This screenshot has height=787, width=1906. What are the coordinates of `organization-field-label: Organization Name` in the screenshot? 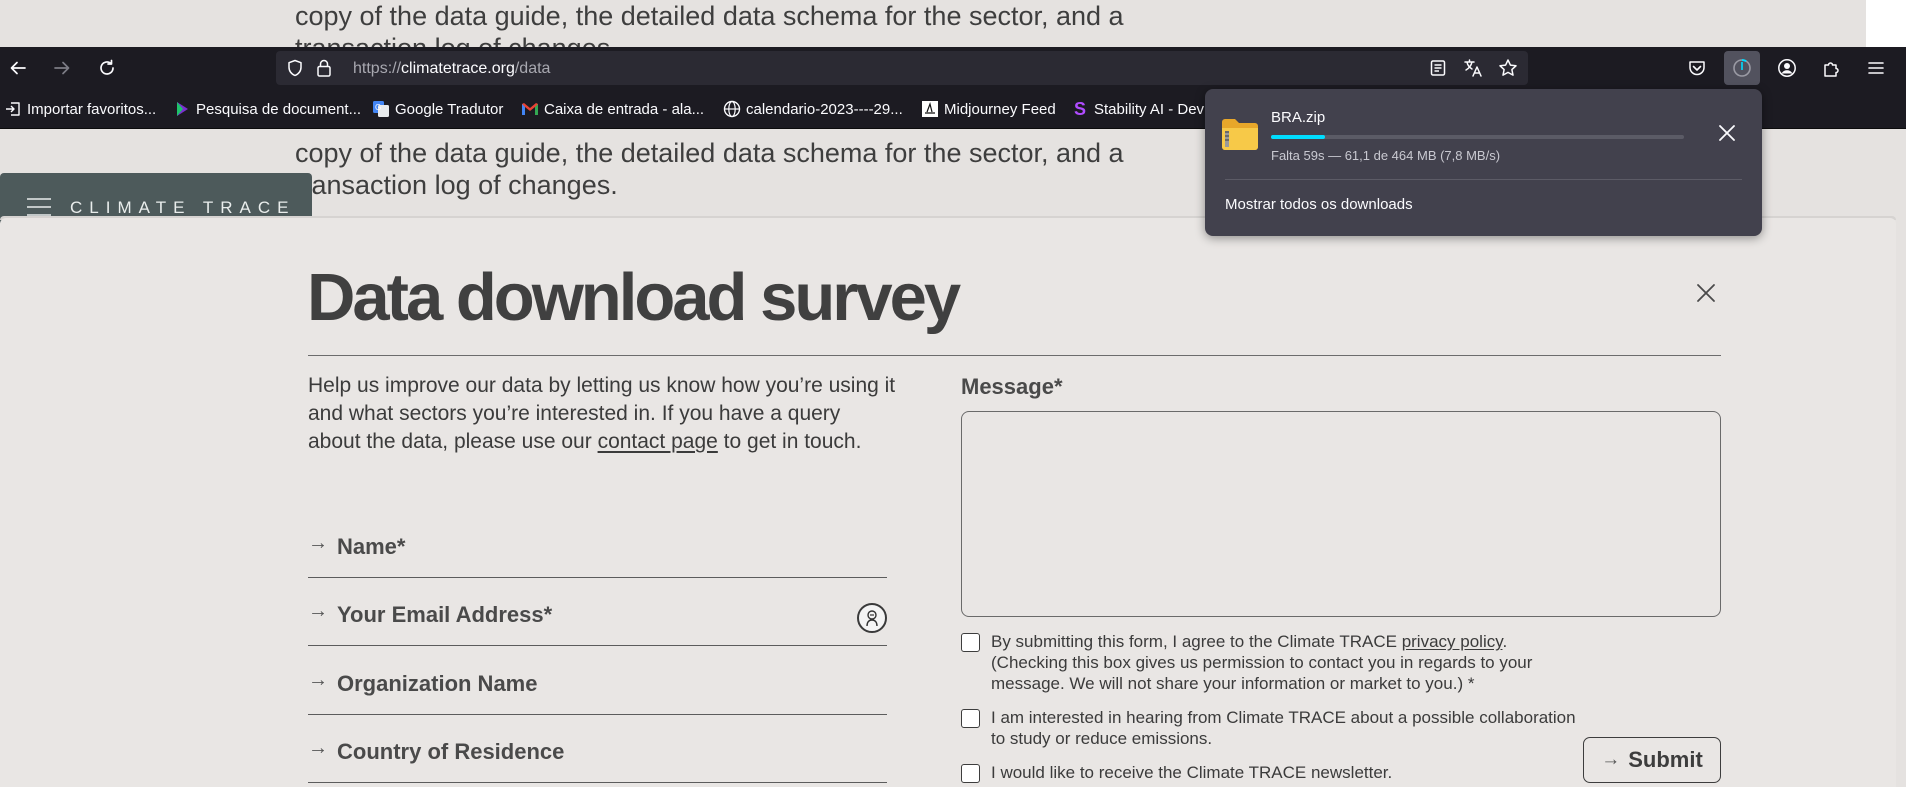 It's located at (437, 683).